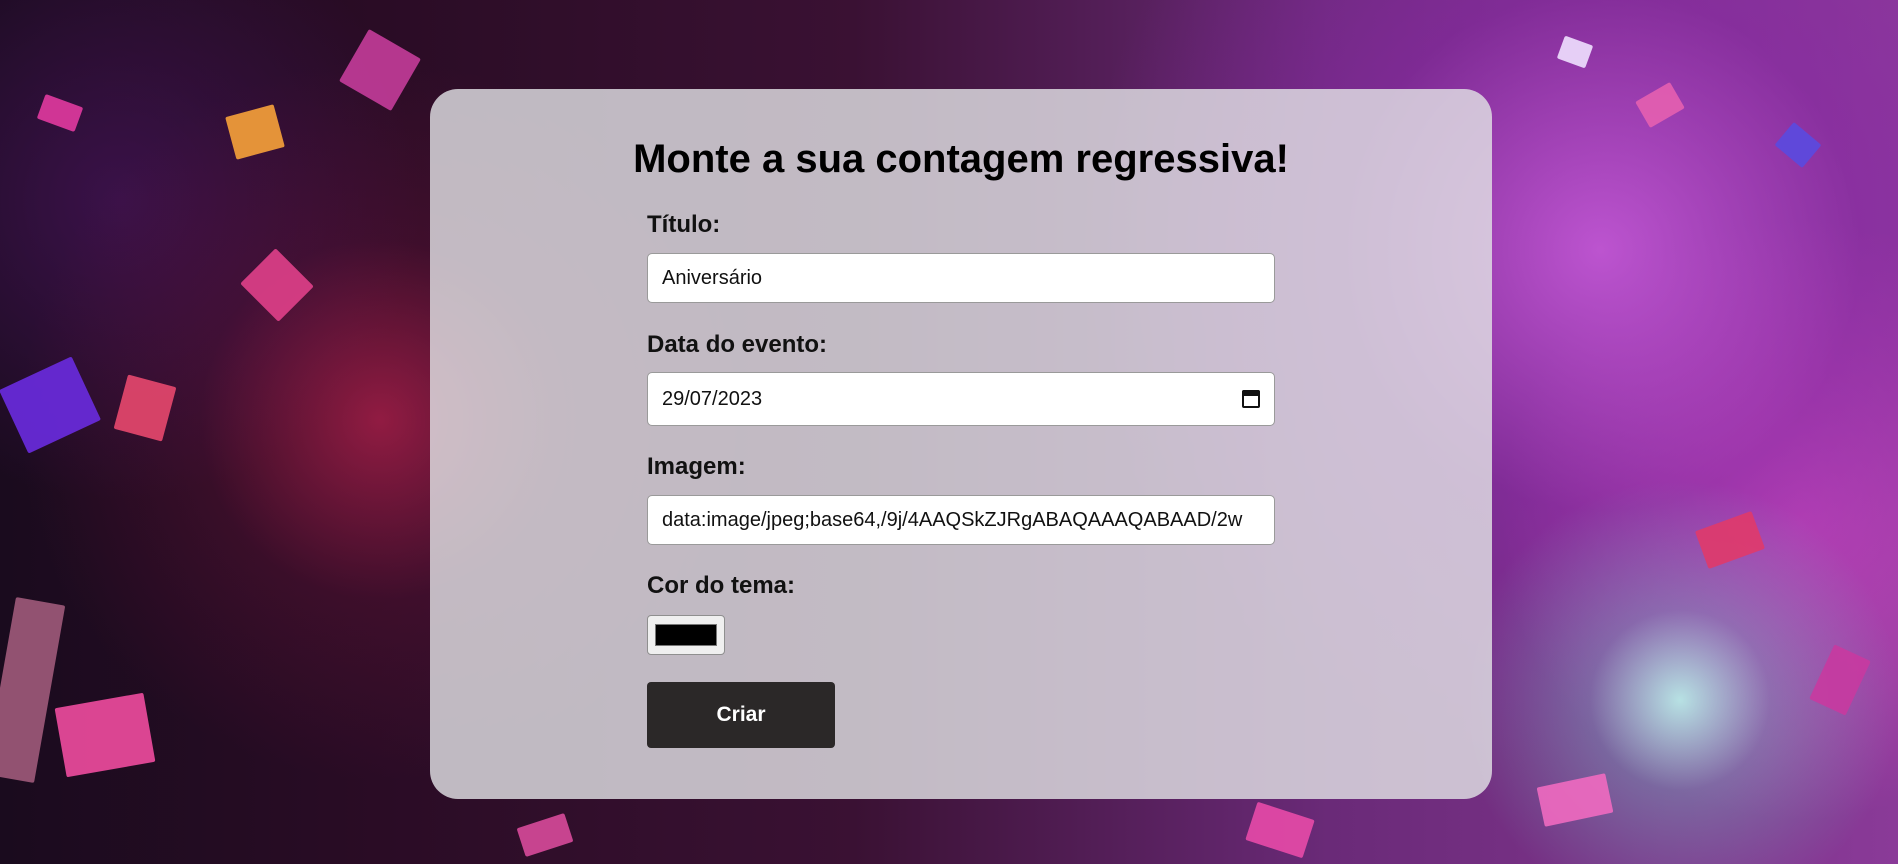 The height and width of the screenshot is (864, 1898). What do you see at coordinates (961, 159) in the screenshot?
I see `page-title: Monte a sua contagem regressiva!` at bounding box center [961, 159].